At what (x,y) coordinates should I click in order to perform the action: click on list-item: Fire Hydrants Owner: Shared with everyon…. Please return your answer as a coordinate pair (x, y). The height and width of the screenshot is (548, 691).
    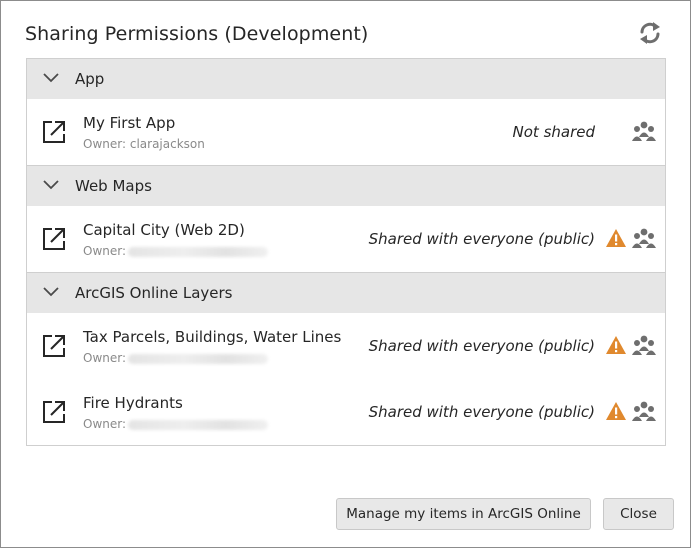
    Looking at the image, I should click on (346, 412).